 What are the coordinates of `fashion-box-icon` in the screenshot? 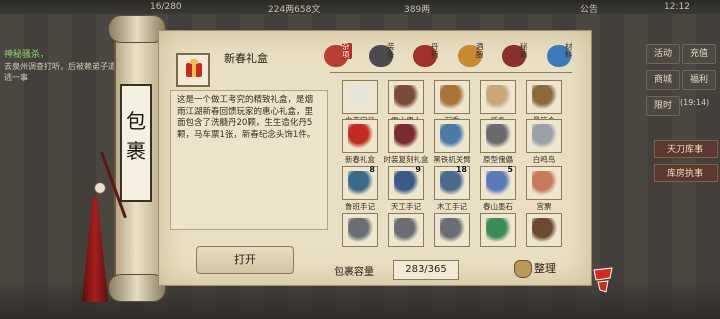 It's located at (407, 136).